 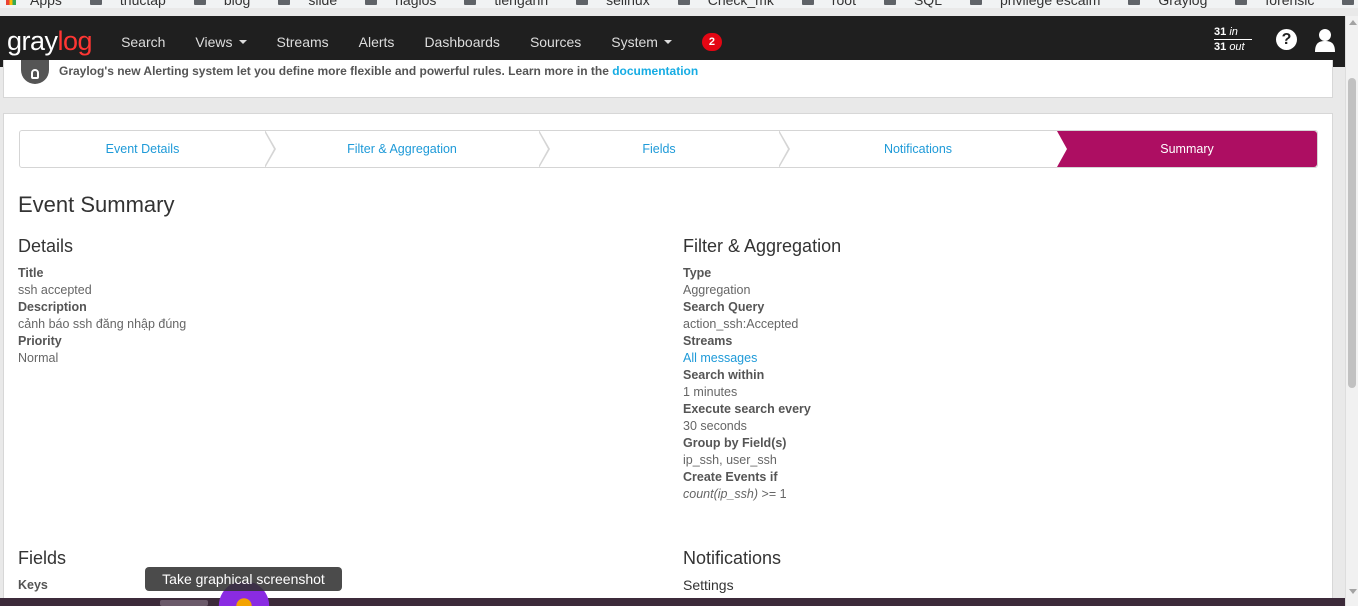 I want to click on filter-term: Execute search every, so click(x=747, y=409).